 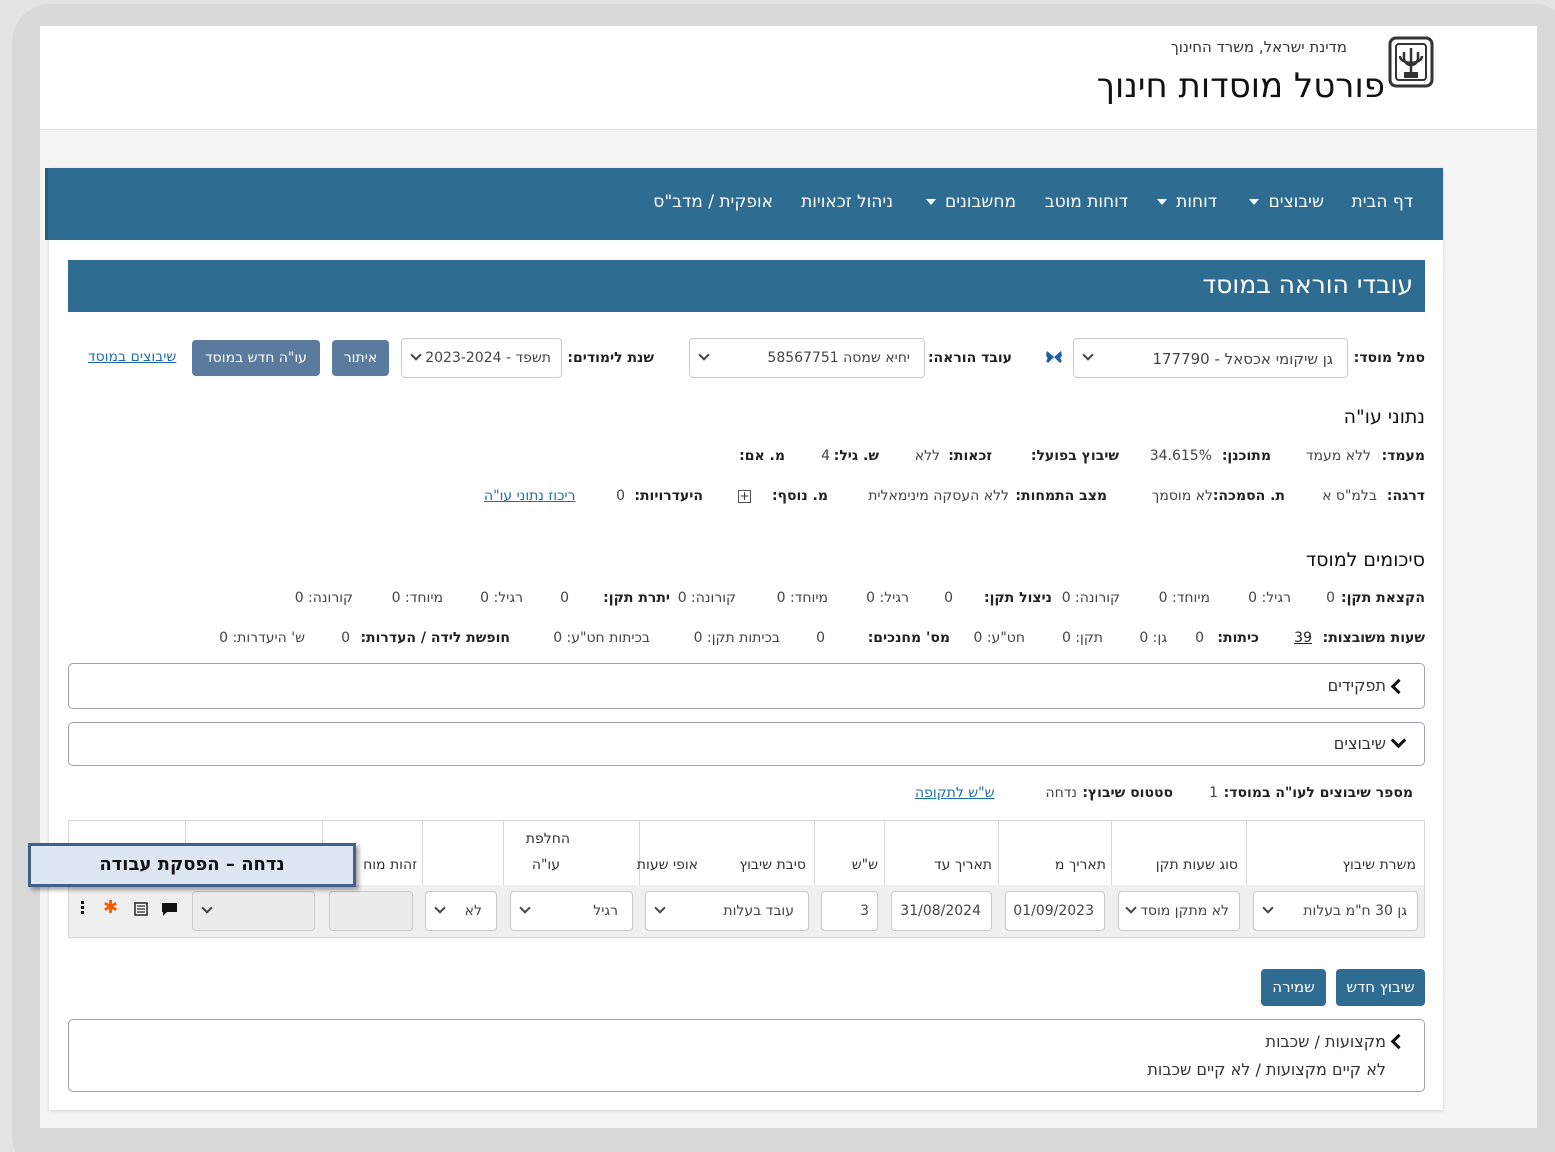 I want to click on th-hours-type: סוג שעות תקן, so click(x=1196, y=865).